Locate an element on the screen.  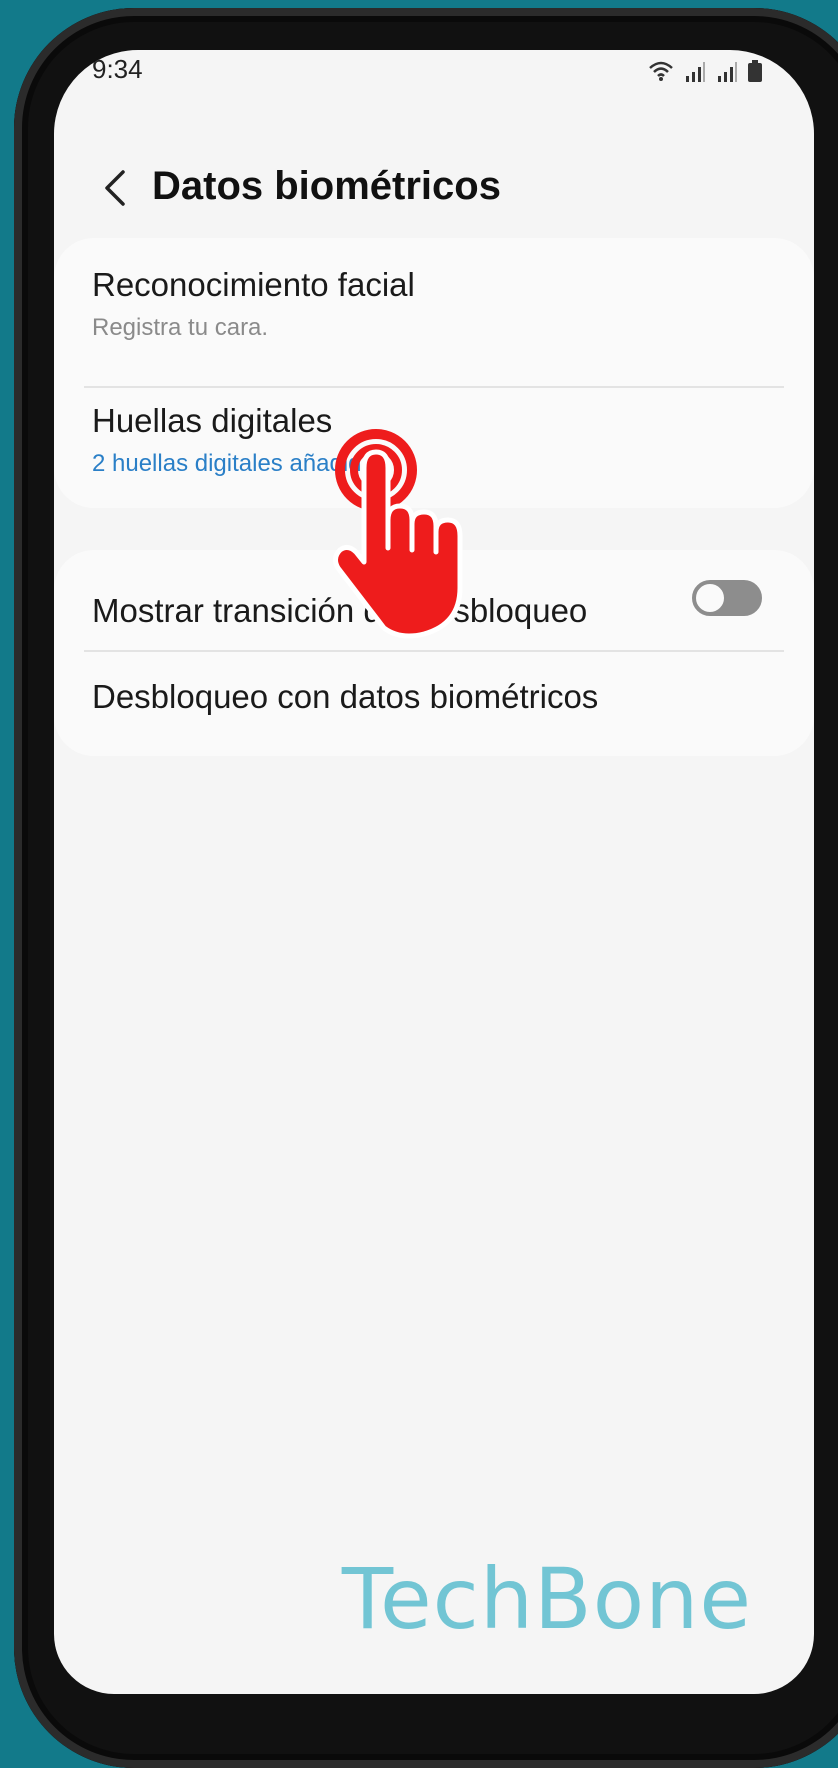
face-recognition-subtitle: Registra tu cara. is located at coordinates (180, 327).